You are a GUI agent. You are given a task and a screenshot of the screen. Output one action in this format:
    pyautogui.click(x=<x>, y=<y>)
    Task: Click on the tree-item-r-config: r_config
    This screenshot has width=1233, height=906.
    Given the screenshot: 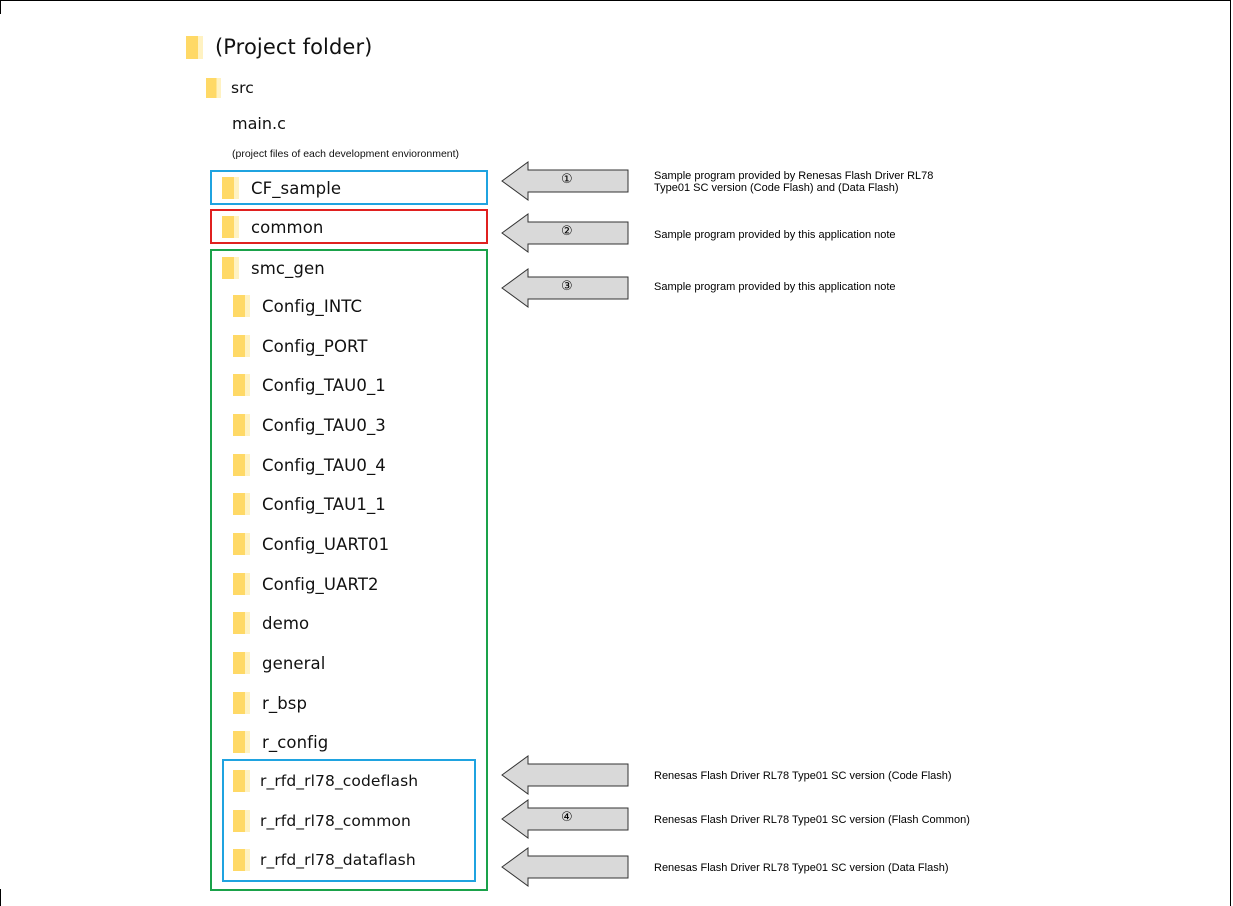 What is the action you would take?
    pyautogui.click(x=280, y=742)
    